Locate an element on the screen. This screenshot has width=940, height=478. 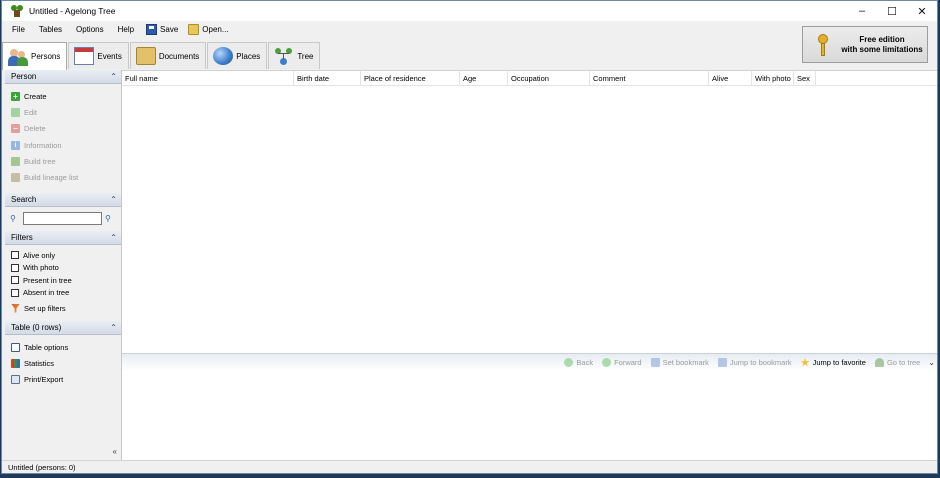
set-up-filters-label: Set up filters is located at coordinates (45, 308).